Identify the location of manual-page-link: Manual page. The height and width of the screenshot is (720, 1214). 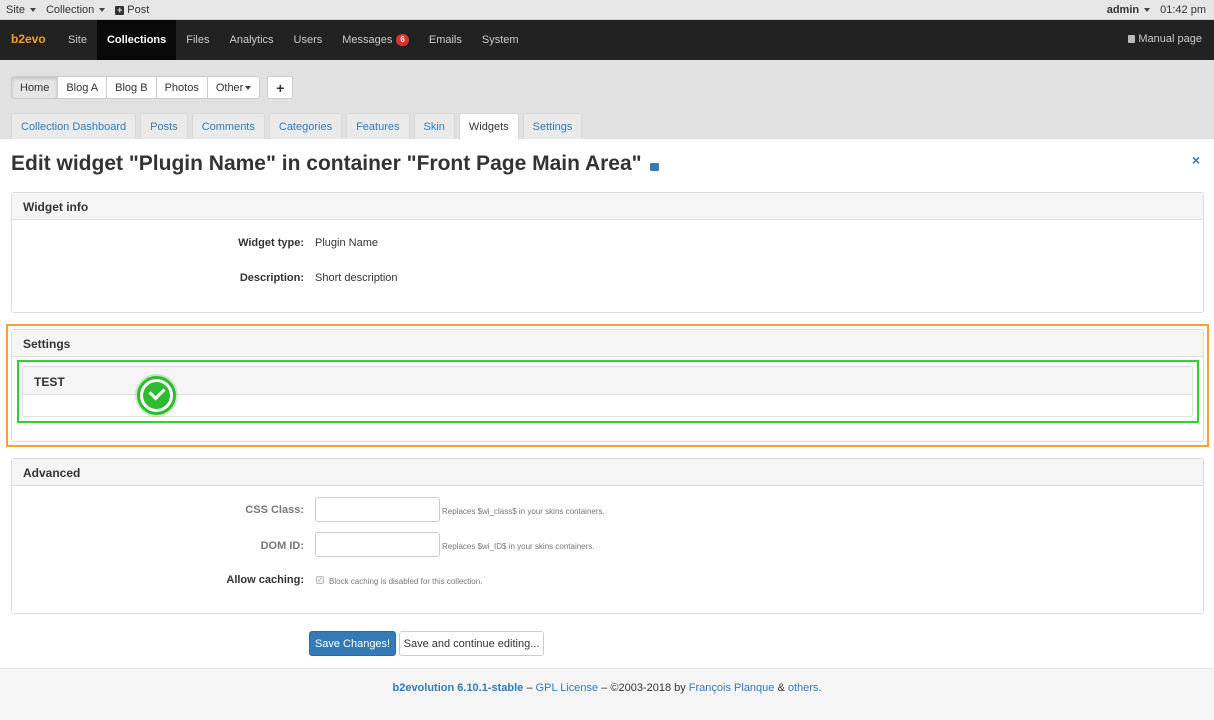
(1165, 39).